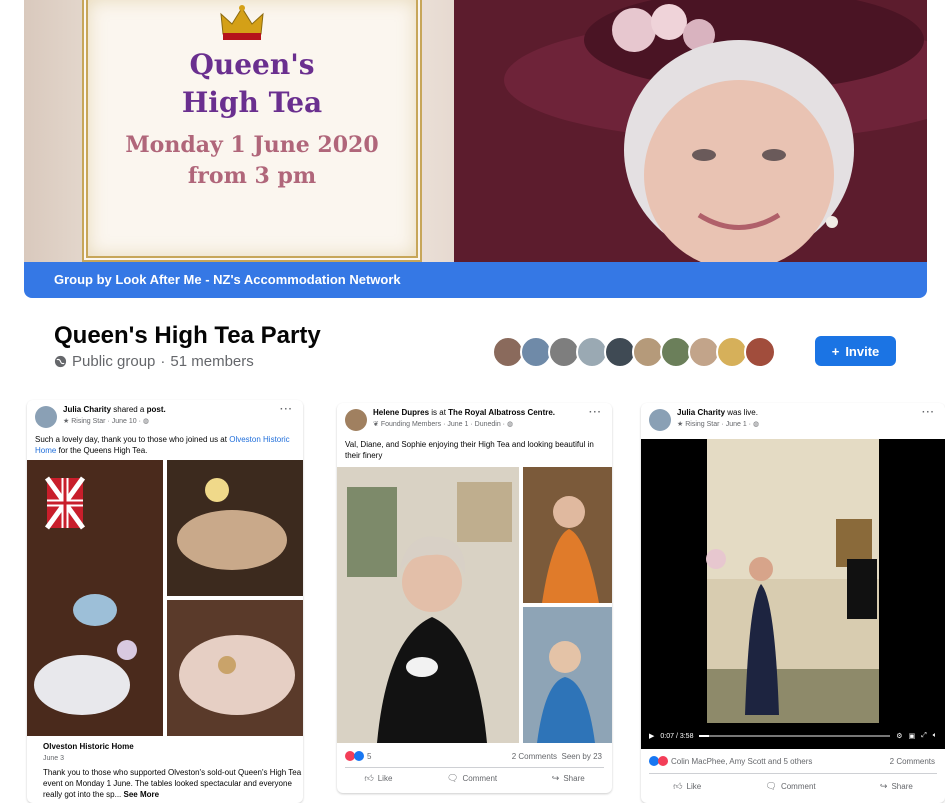 Image resolution: width=945 pixels, height=803 pixels. I want to click on post-target: post., so click(156, 409).